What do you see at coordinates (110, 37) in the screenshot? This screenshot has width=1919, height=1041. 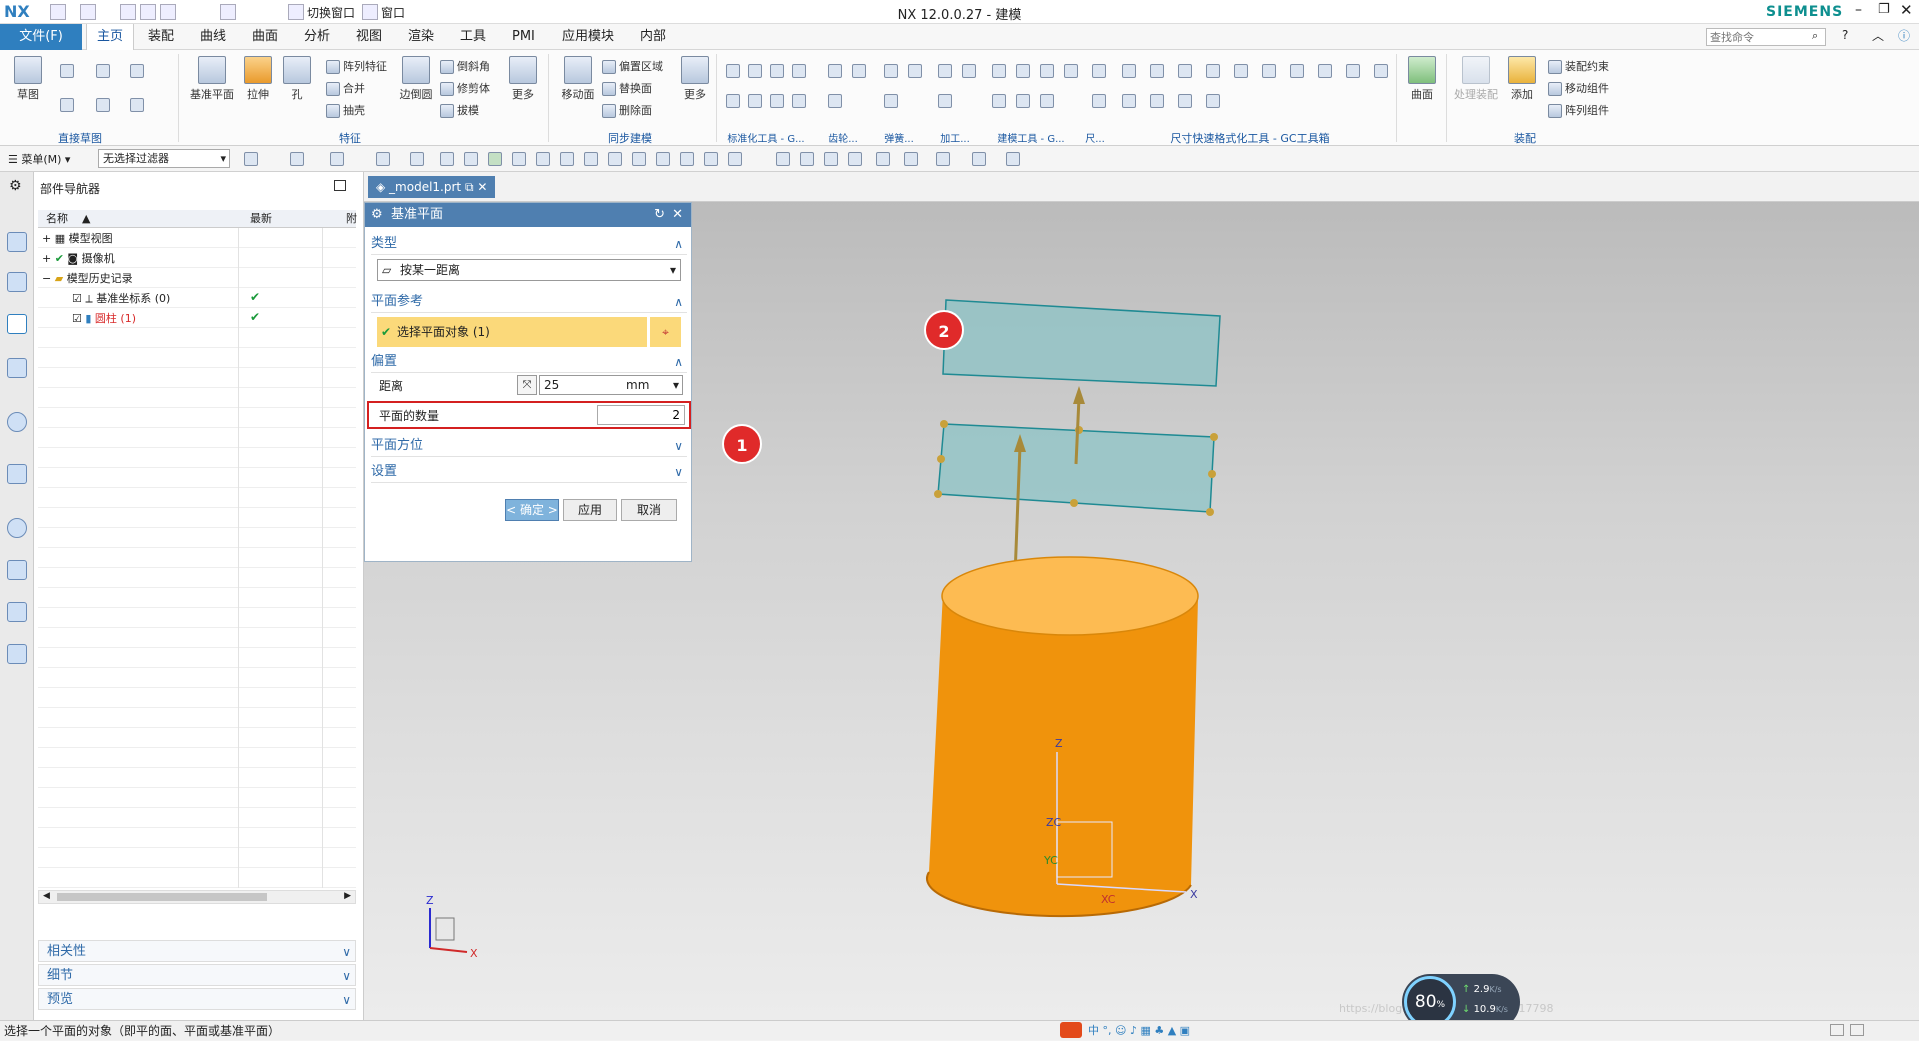 I see `tab-home: 主页` at bounding box center [110, 37].